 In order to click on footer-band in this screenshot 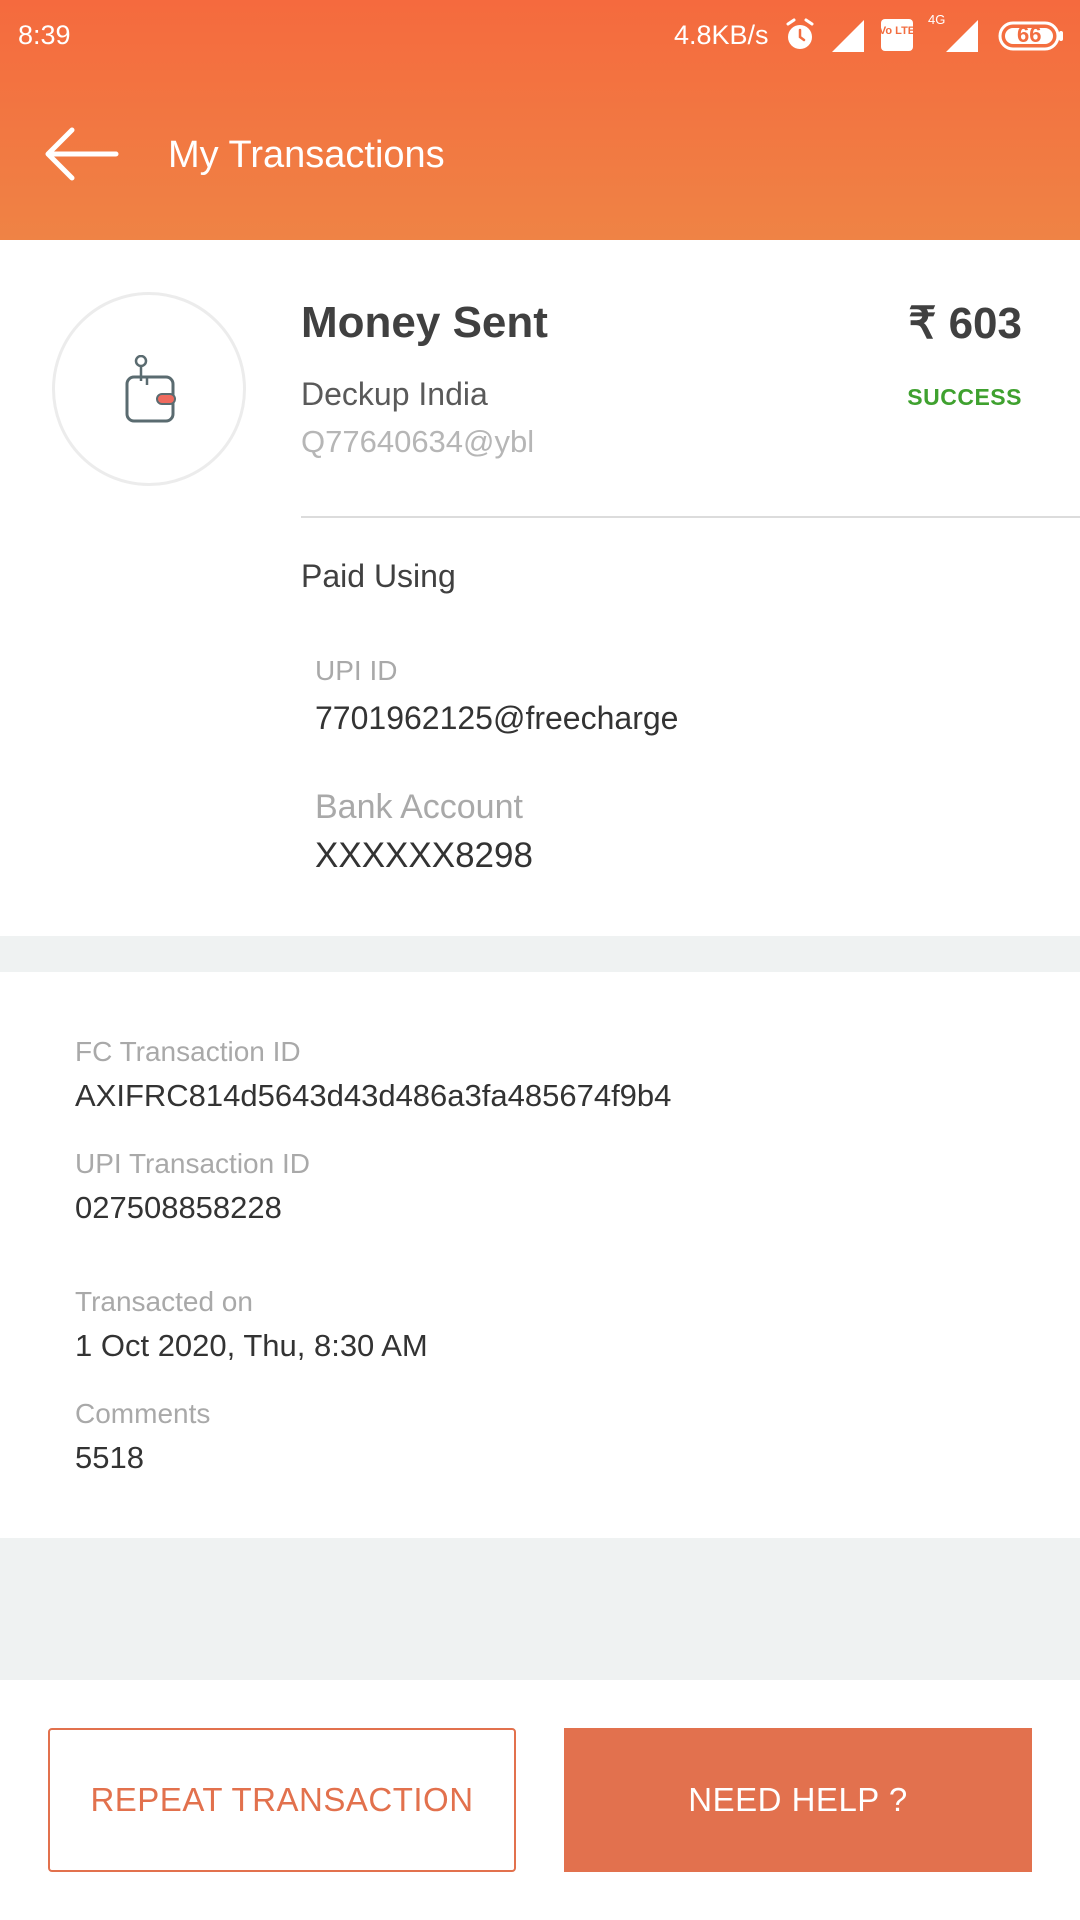, I will do `click(540, 1609)`.